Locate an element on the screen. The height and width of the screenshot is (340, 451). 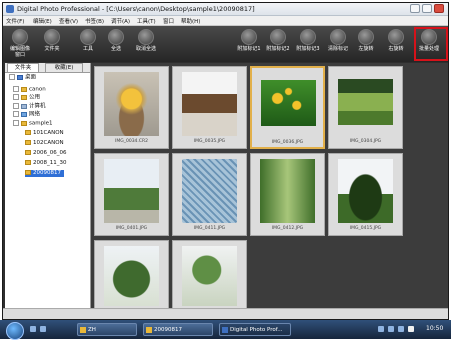
thumbnail-filename: IMG_0034.CR2 is located at coordinates (131, 141).